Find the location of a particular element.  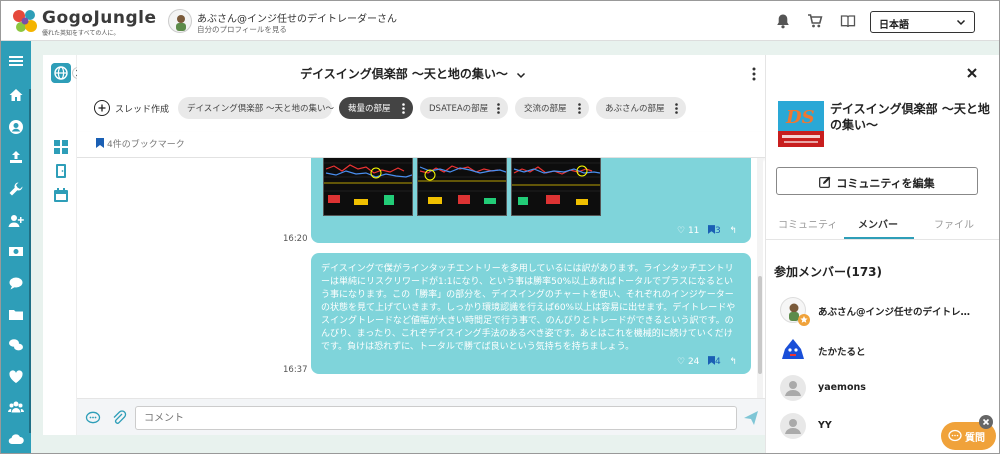

like-button: ♡ 24 is located at coordinates (688, 362).